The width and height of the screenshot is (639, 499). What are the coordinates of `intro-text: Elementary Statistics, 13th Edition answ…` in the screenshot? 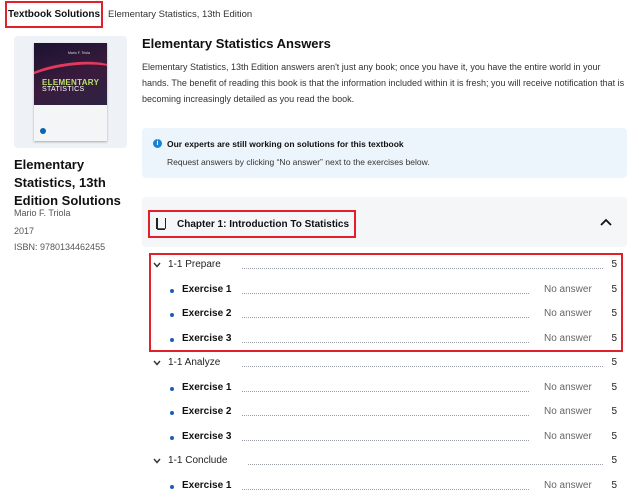 It's located at (383, 83).